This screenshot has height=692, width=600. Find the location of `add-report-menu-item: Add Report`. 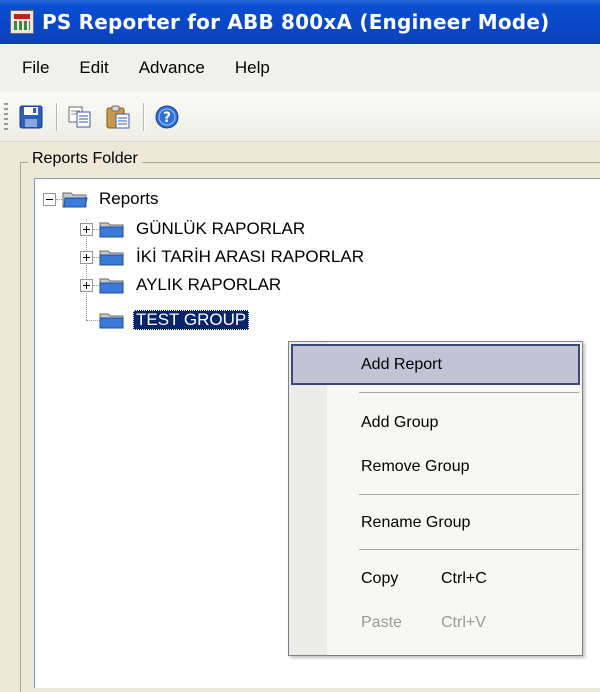

add-report-menu-item: Add Report is located at coordinates (435, 364).